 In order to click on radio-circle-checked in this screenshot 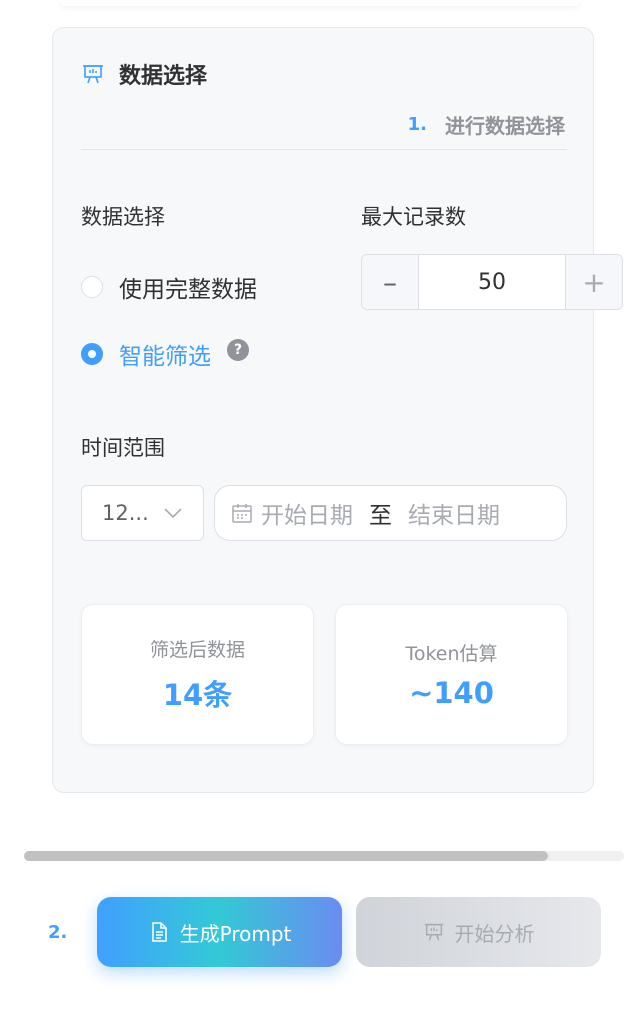, I will do `click(92, 354)`.